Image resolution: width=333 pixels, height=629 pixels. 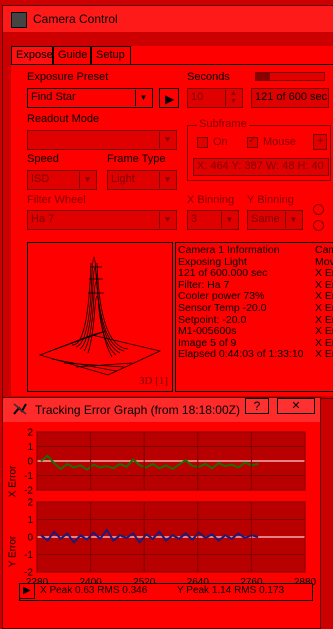 I want to click on stepper-icon: ▲ ▼, so click(x=233, y=98).